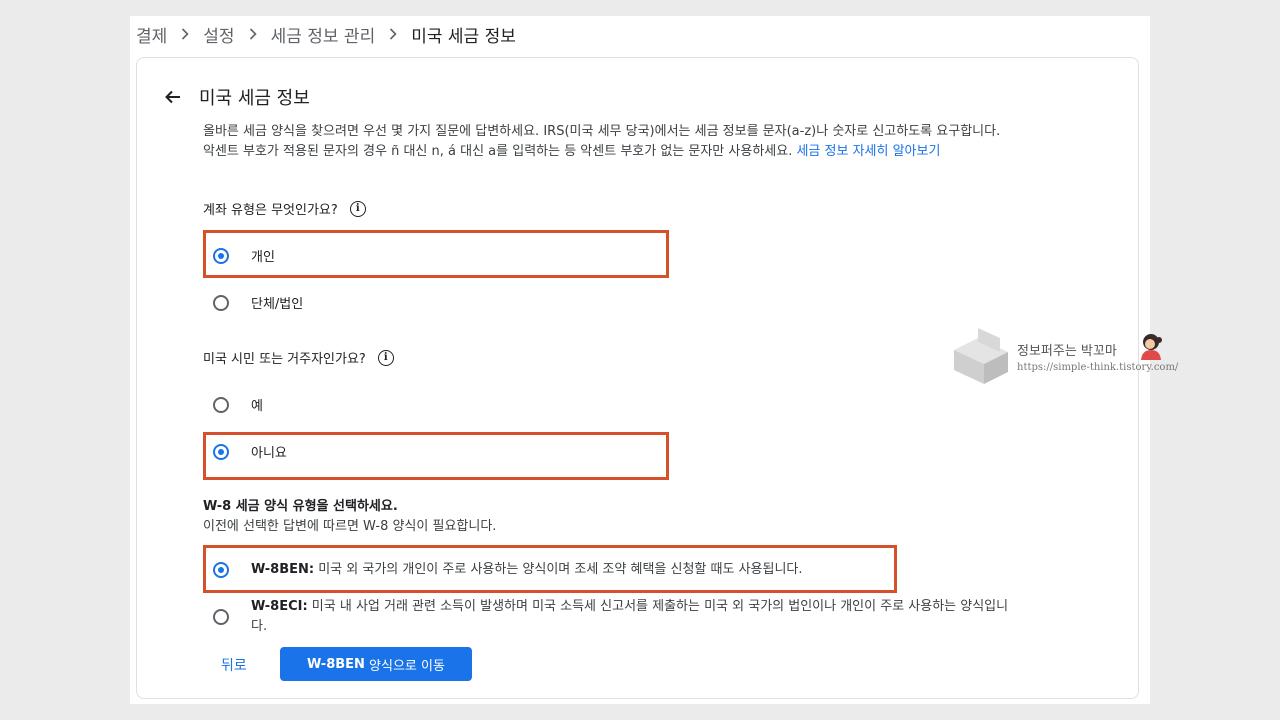  I want to click on arrow-left-icon, so click(172, 97).